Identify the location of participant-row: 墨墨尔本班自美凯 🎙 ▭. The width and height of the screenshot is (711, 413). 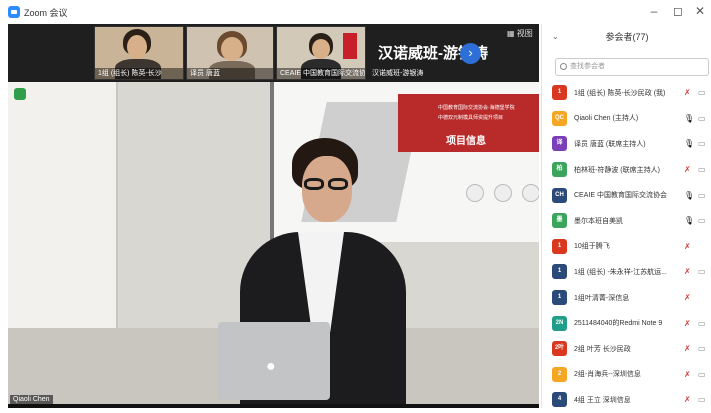
(626, 221).